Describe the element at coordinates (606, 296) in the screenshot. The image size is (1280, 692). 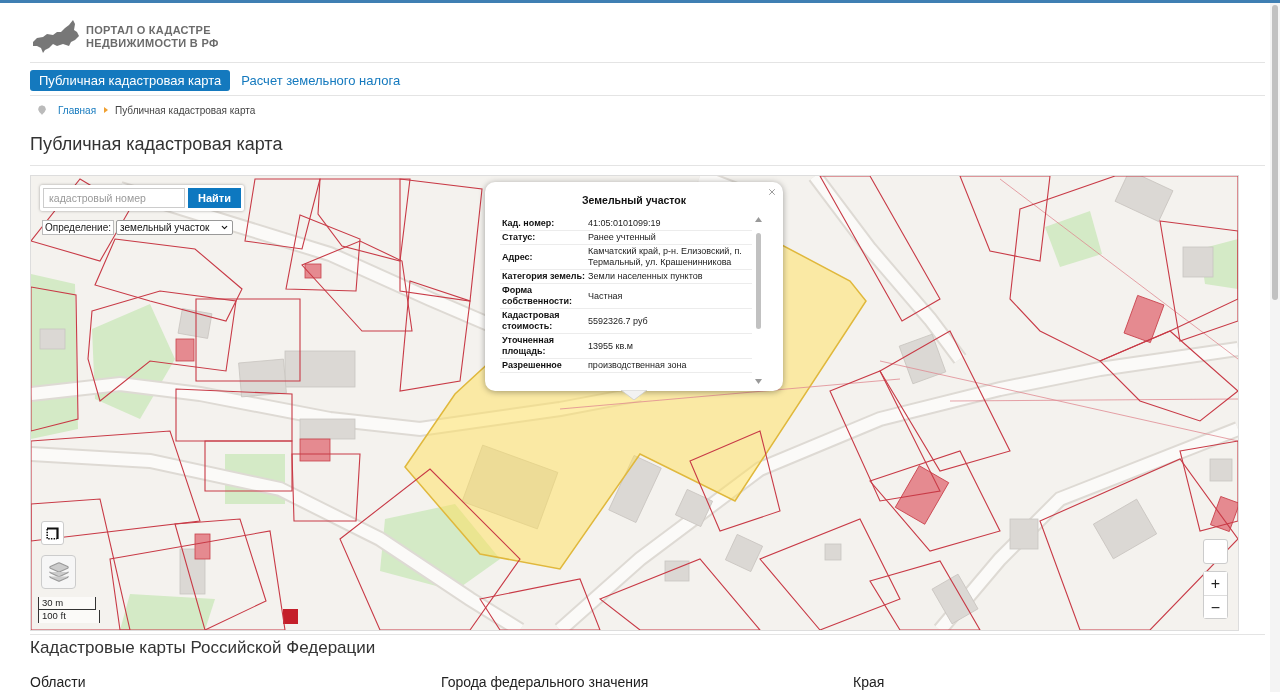
I see `field-value: Частная` at that location.